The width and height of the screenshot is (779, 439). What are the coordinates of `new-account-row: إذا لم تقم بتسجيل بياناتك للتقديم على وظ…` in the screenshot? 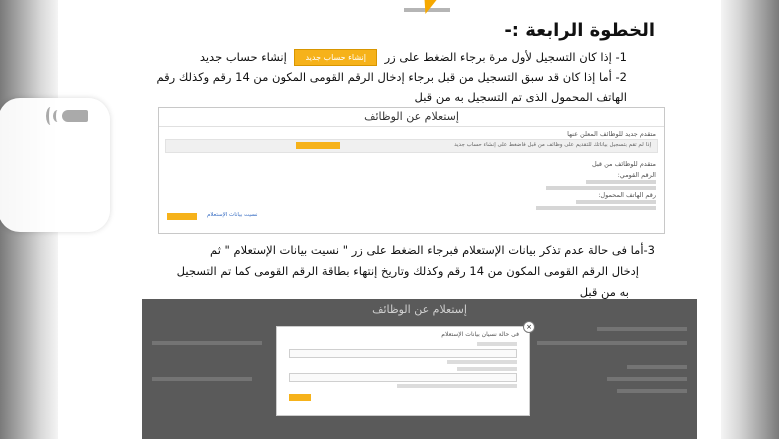 It's located at (411, 146).